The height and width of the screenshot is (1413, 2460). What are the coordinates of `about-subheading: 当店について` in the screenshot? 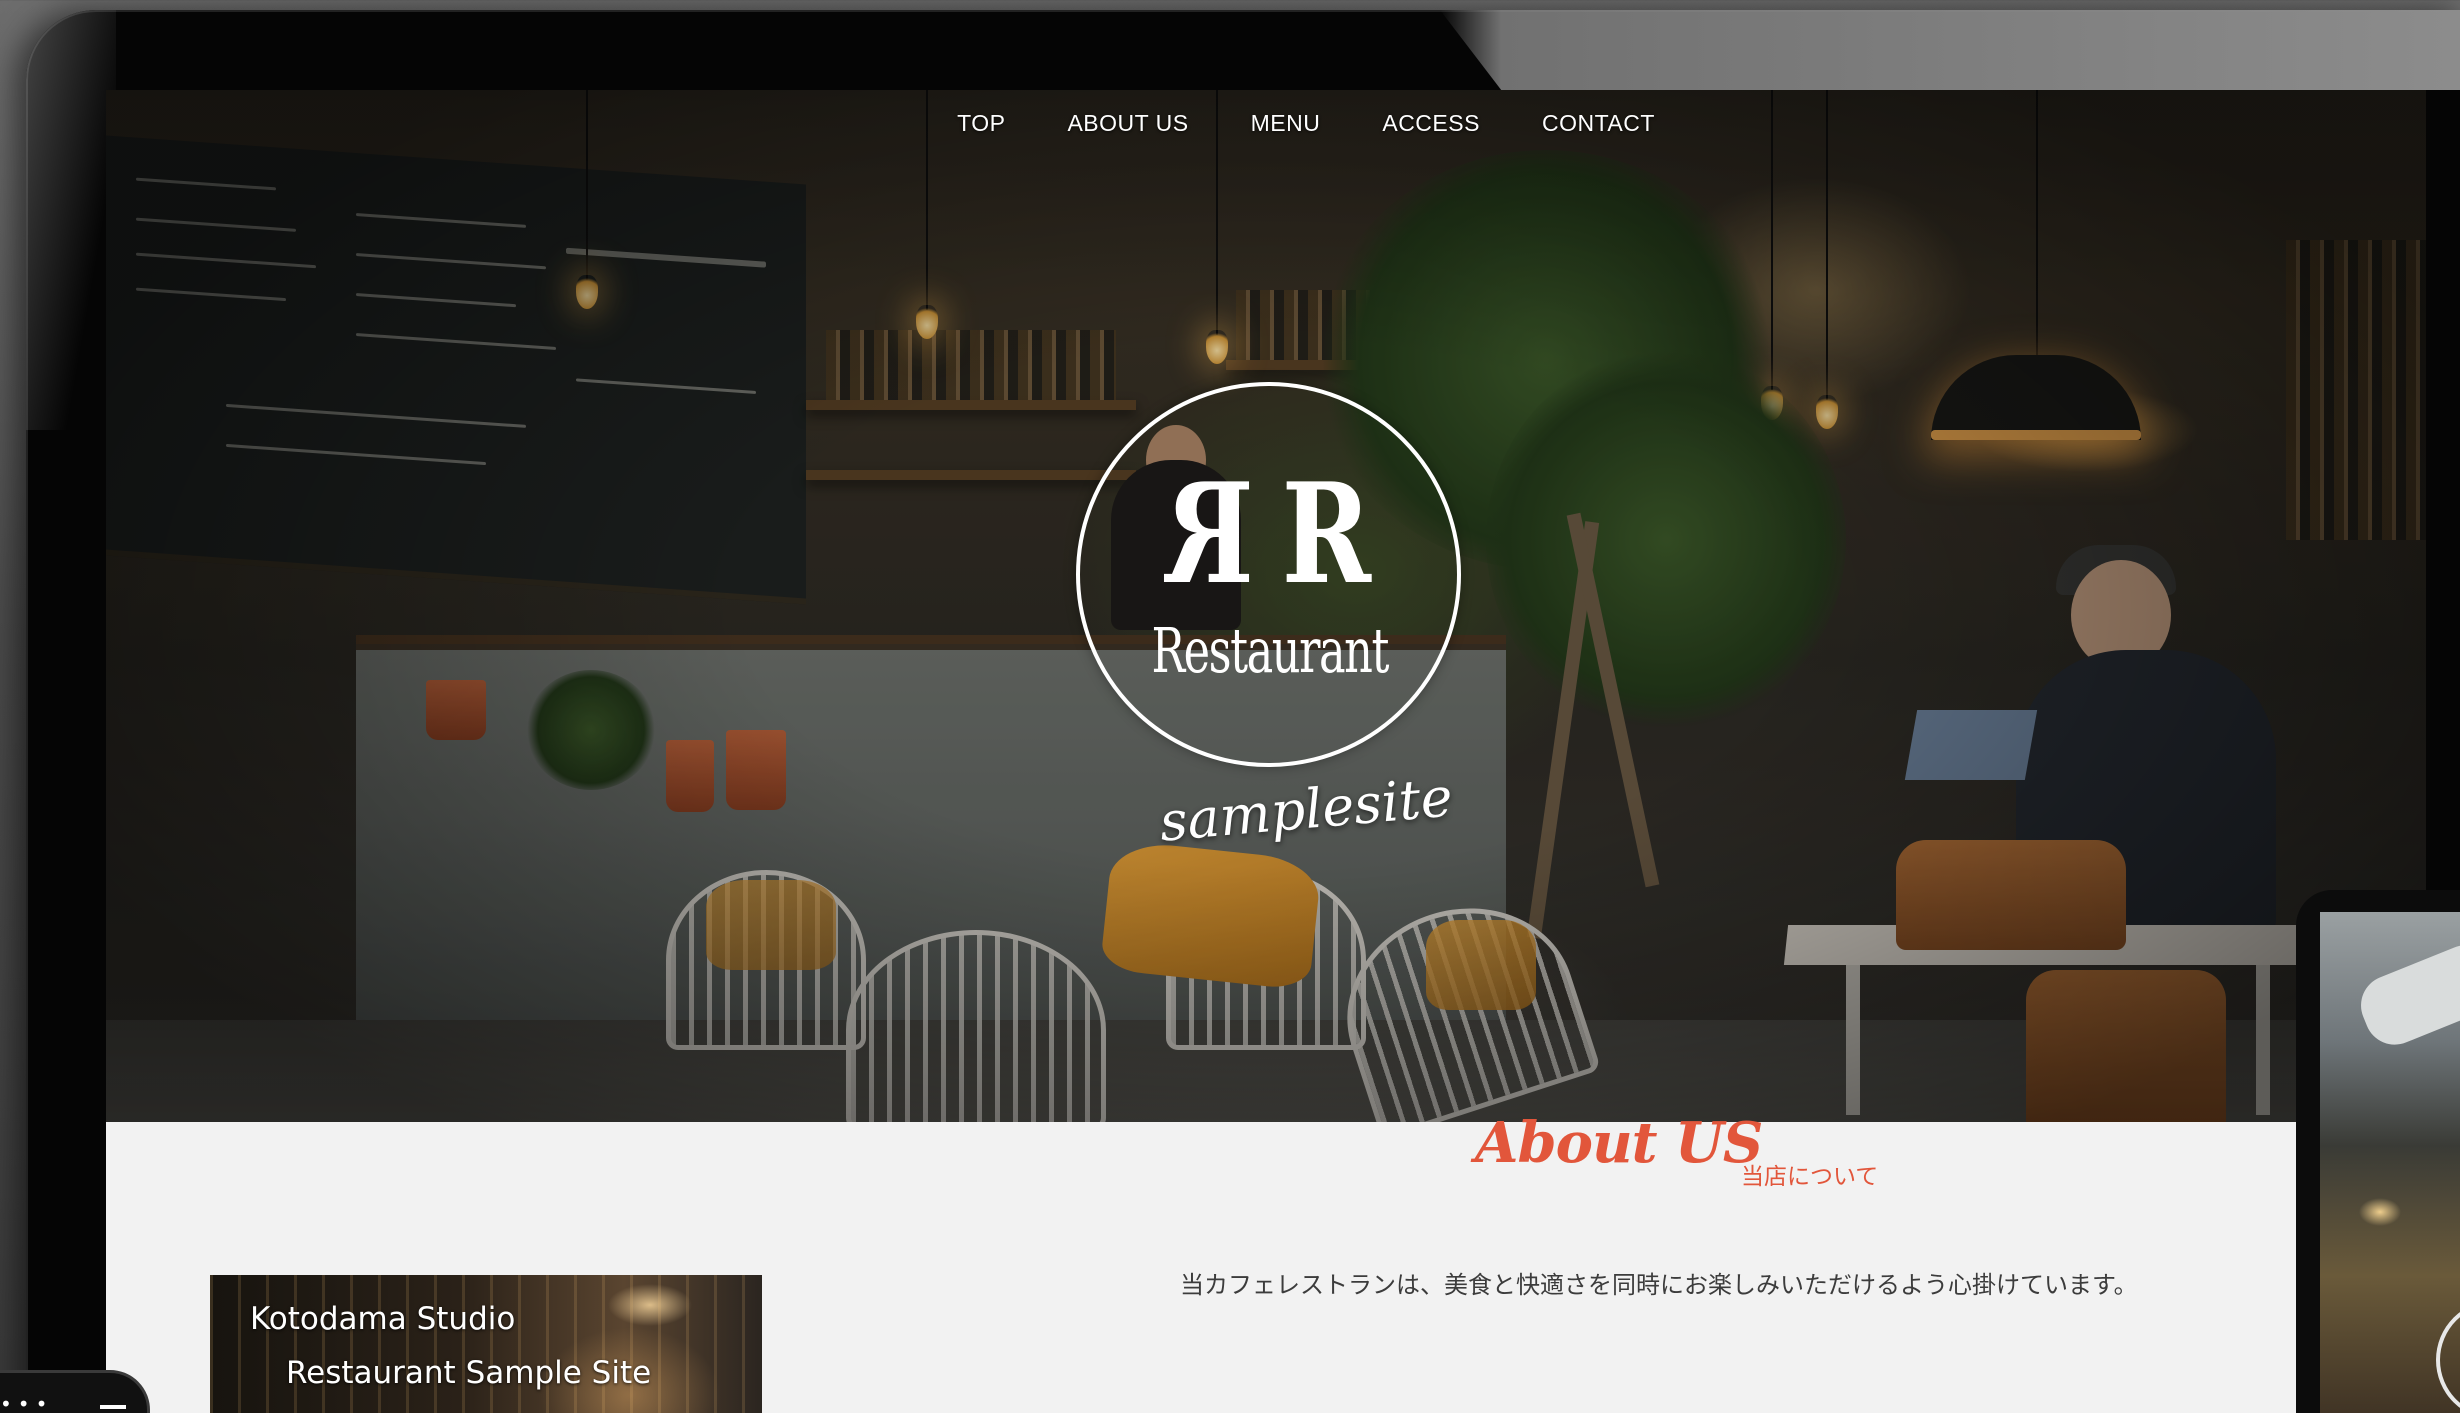 It's located at (1810, 1177).